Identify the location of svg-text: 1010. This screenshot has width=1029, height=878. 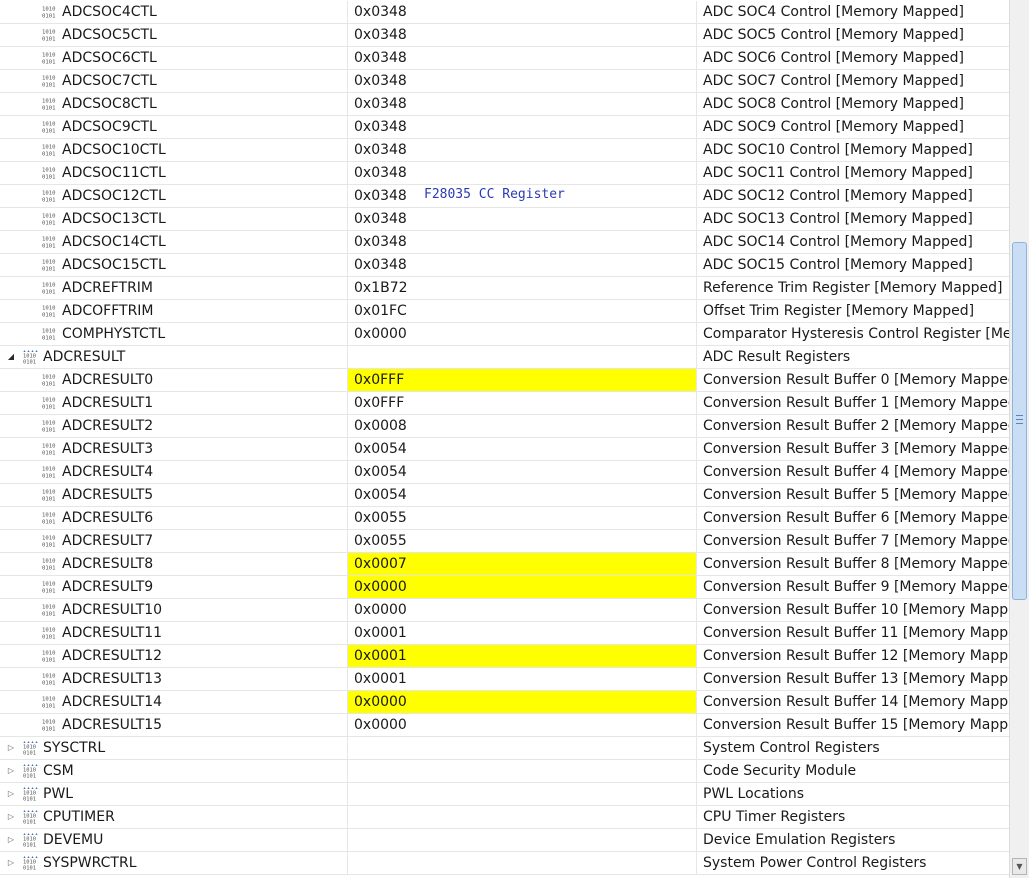
(48, 424).